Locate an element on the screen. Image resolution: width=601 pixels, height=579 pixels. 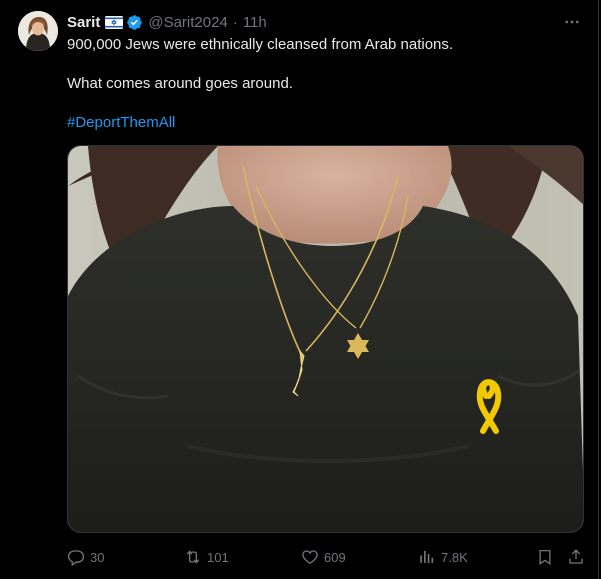
israel-flag-icon is located at coordinates (114, 22).